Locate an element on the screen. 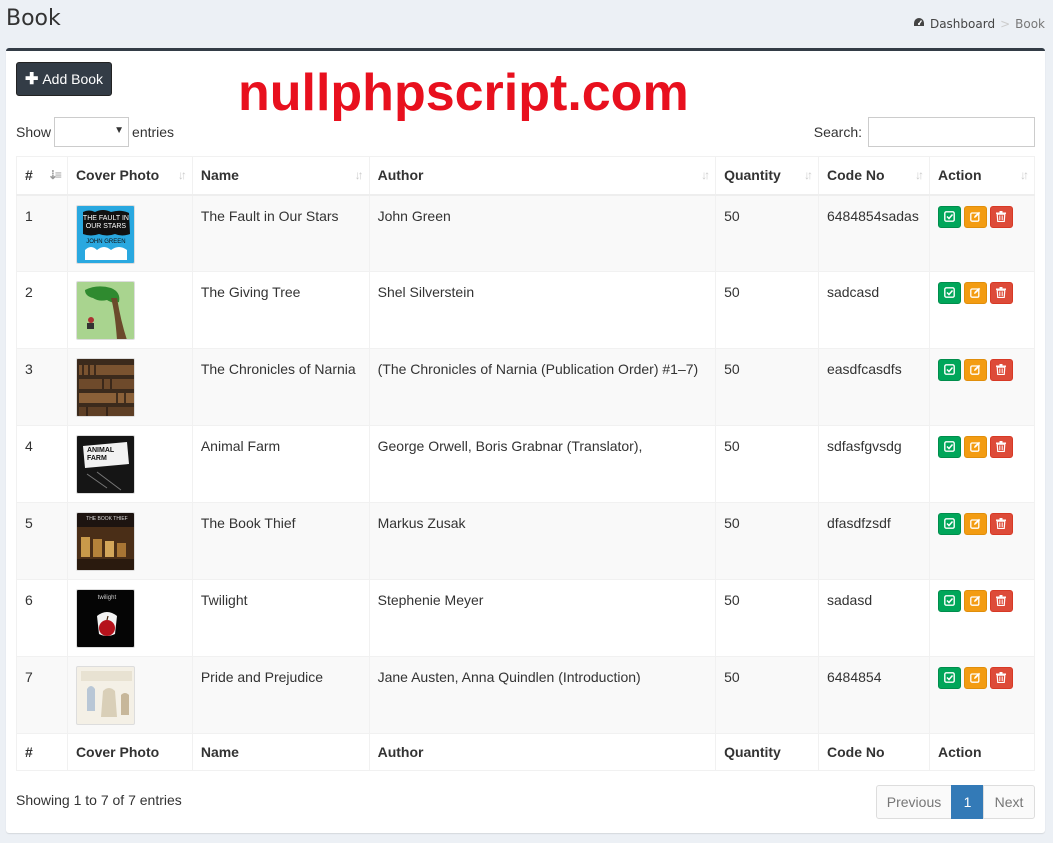 This screenshot has width=1053, height=843. search-label: Search: is located at coordinates (837, 132).